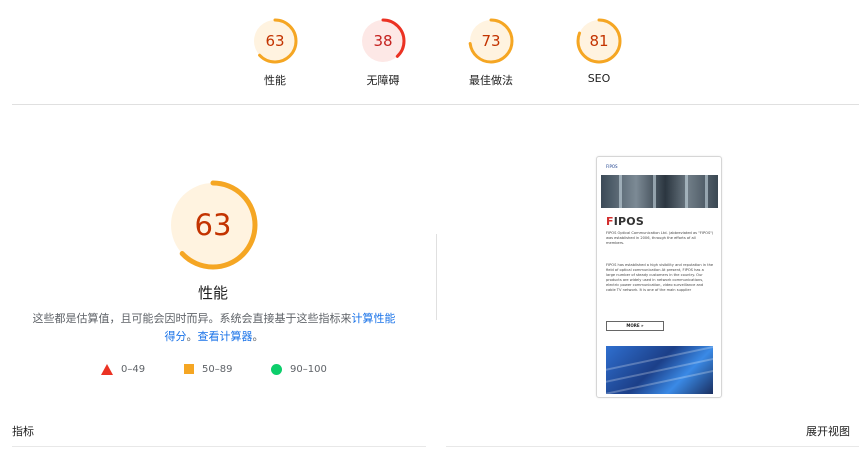 Image resolution: width=859 pixels, height=457 pixels. Describe the element at coordinates (192, 318) in the screenshot. I see `description-text: 这些都是估算值，且可能会因时而异。系统会直接基于这些指标来` at that location.